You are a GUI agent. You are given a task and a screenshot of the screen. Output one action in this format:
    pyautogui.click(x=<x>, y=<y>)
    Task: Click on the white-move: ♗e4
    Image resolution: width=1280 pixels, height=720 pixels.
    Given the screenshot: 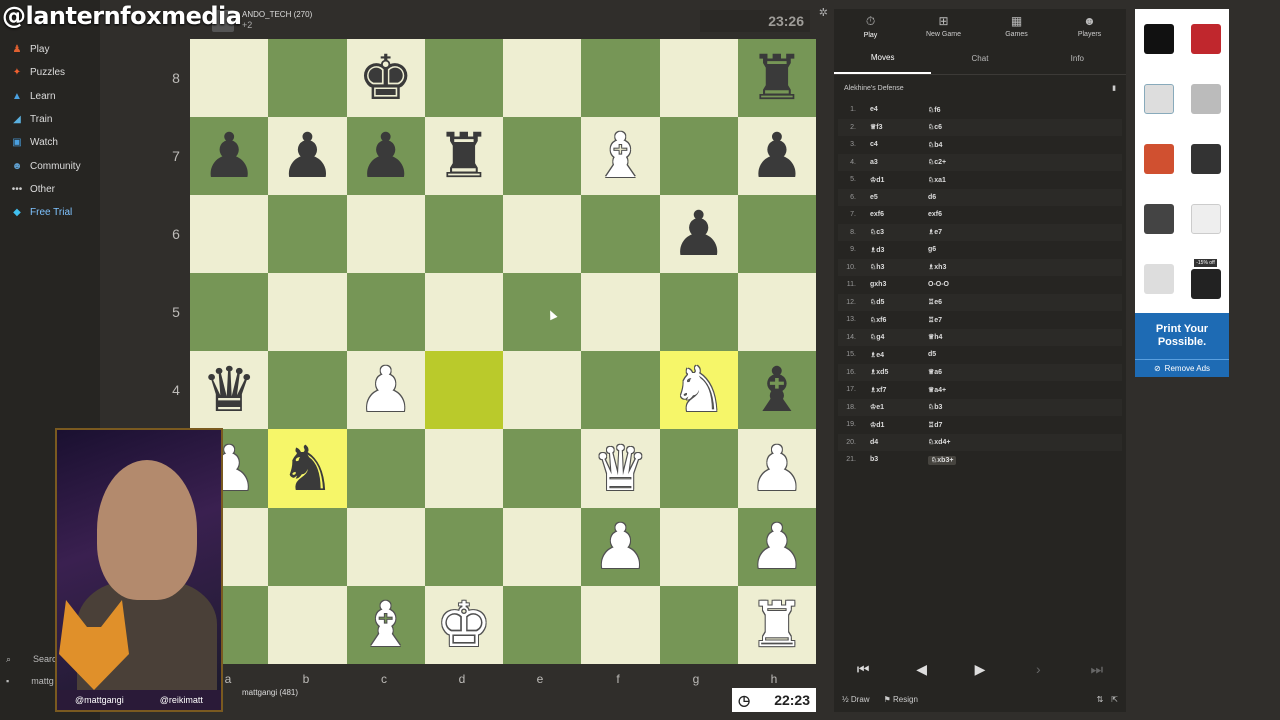 What is the action you would take?
    pyautogui.click(x=899, y=355)
    